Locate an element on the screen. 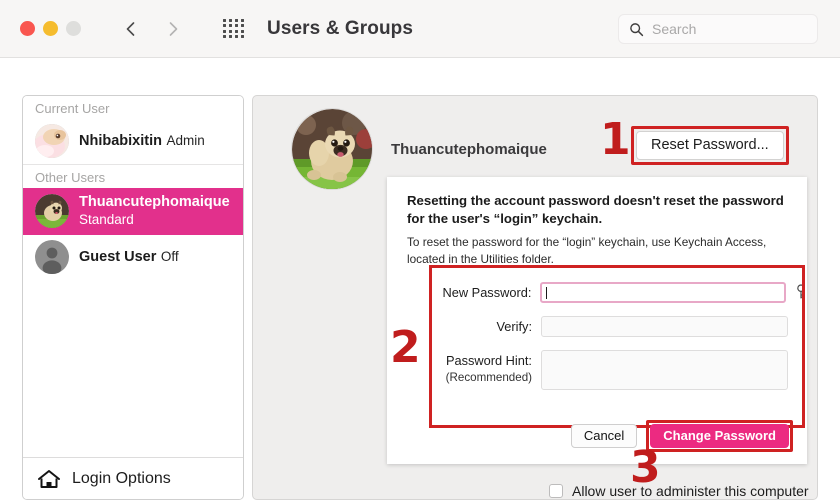 The width and height of the screenshot is (840, 500). verify-input is located at coordinates (664, 326).